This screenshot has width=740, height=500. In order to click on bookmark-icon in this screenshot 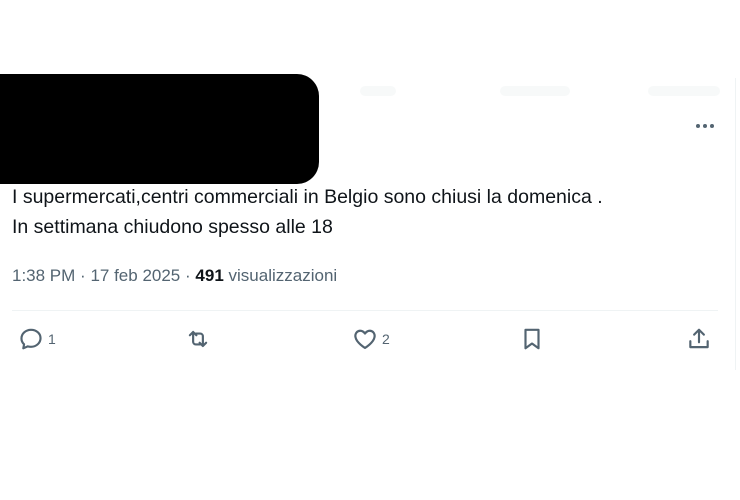, I will do `click(532, 339)`.